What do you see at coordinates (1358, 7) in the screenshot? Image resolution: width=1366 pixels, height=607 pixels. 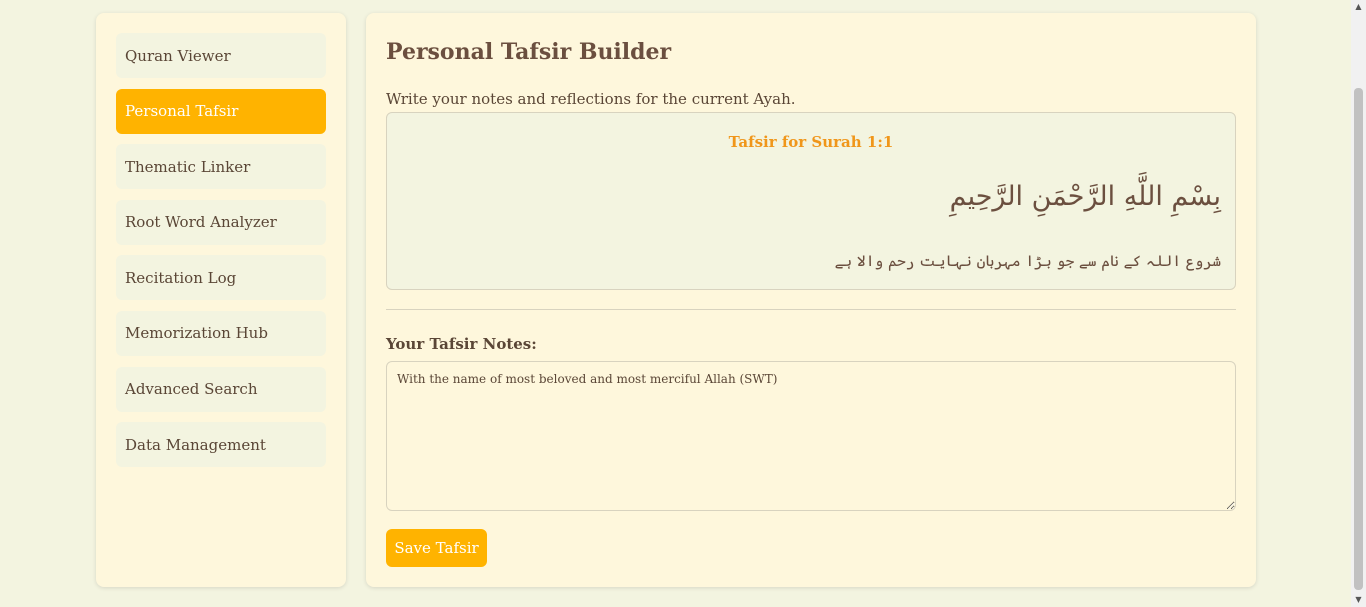 I see `scroll-up-arrow-icon: ▲` at bounding box center [1358, 7].